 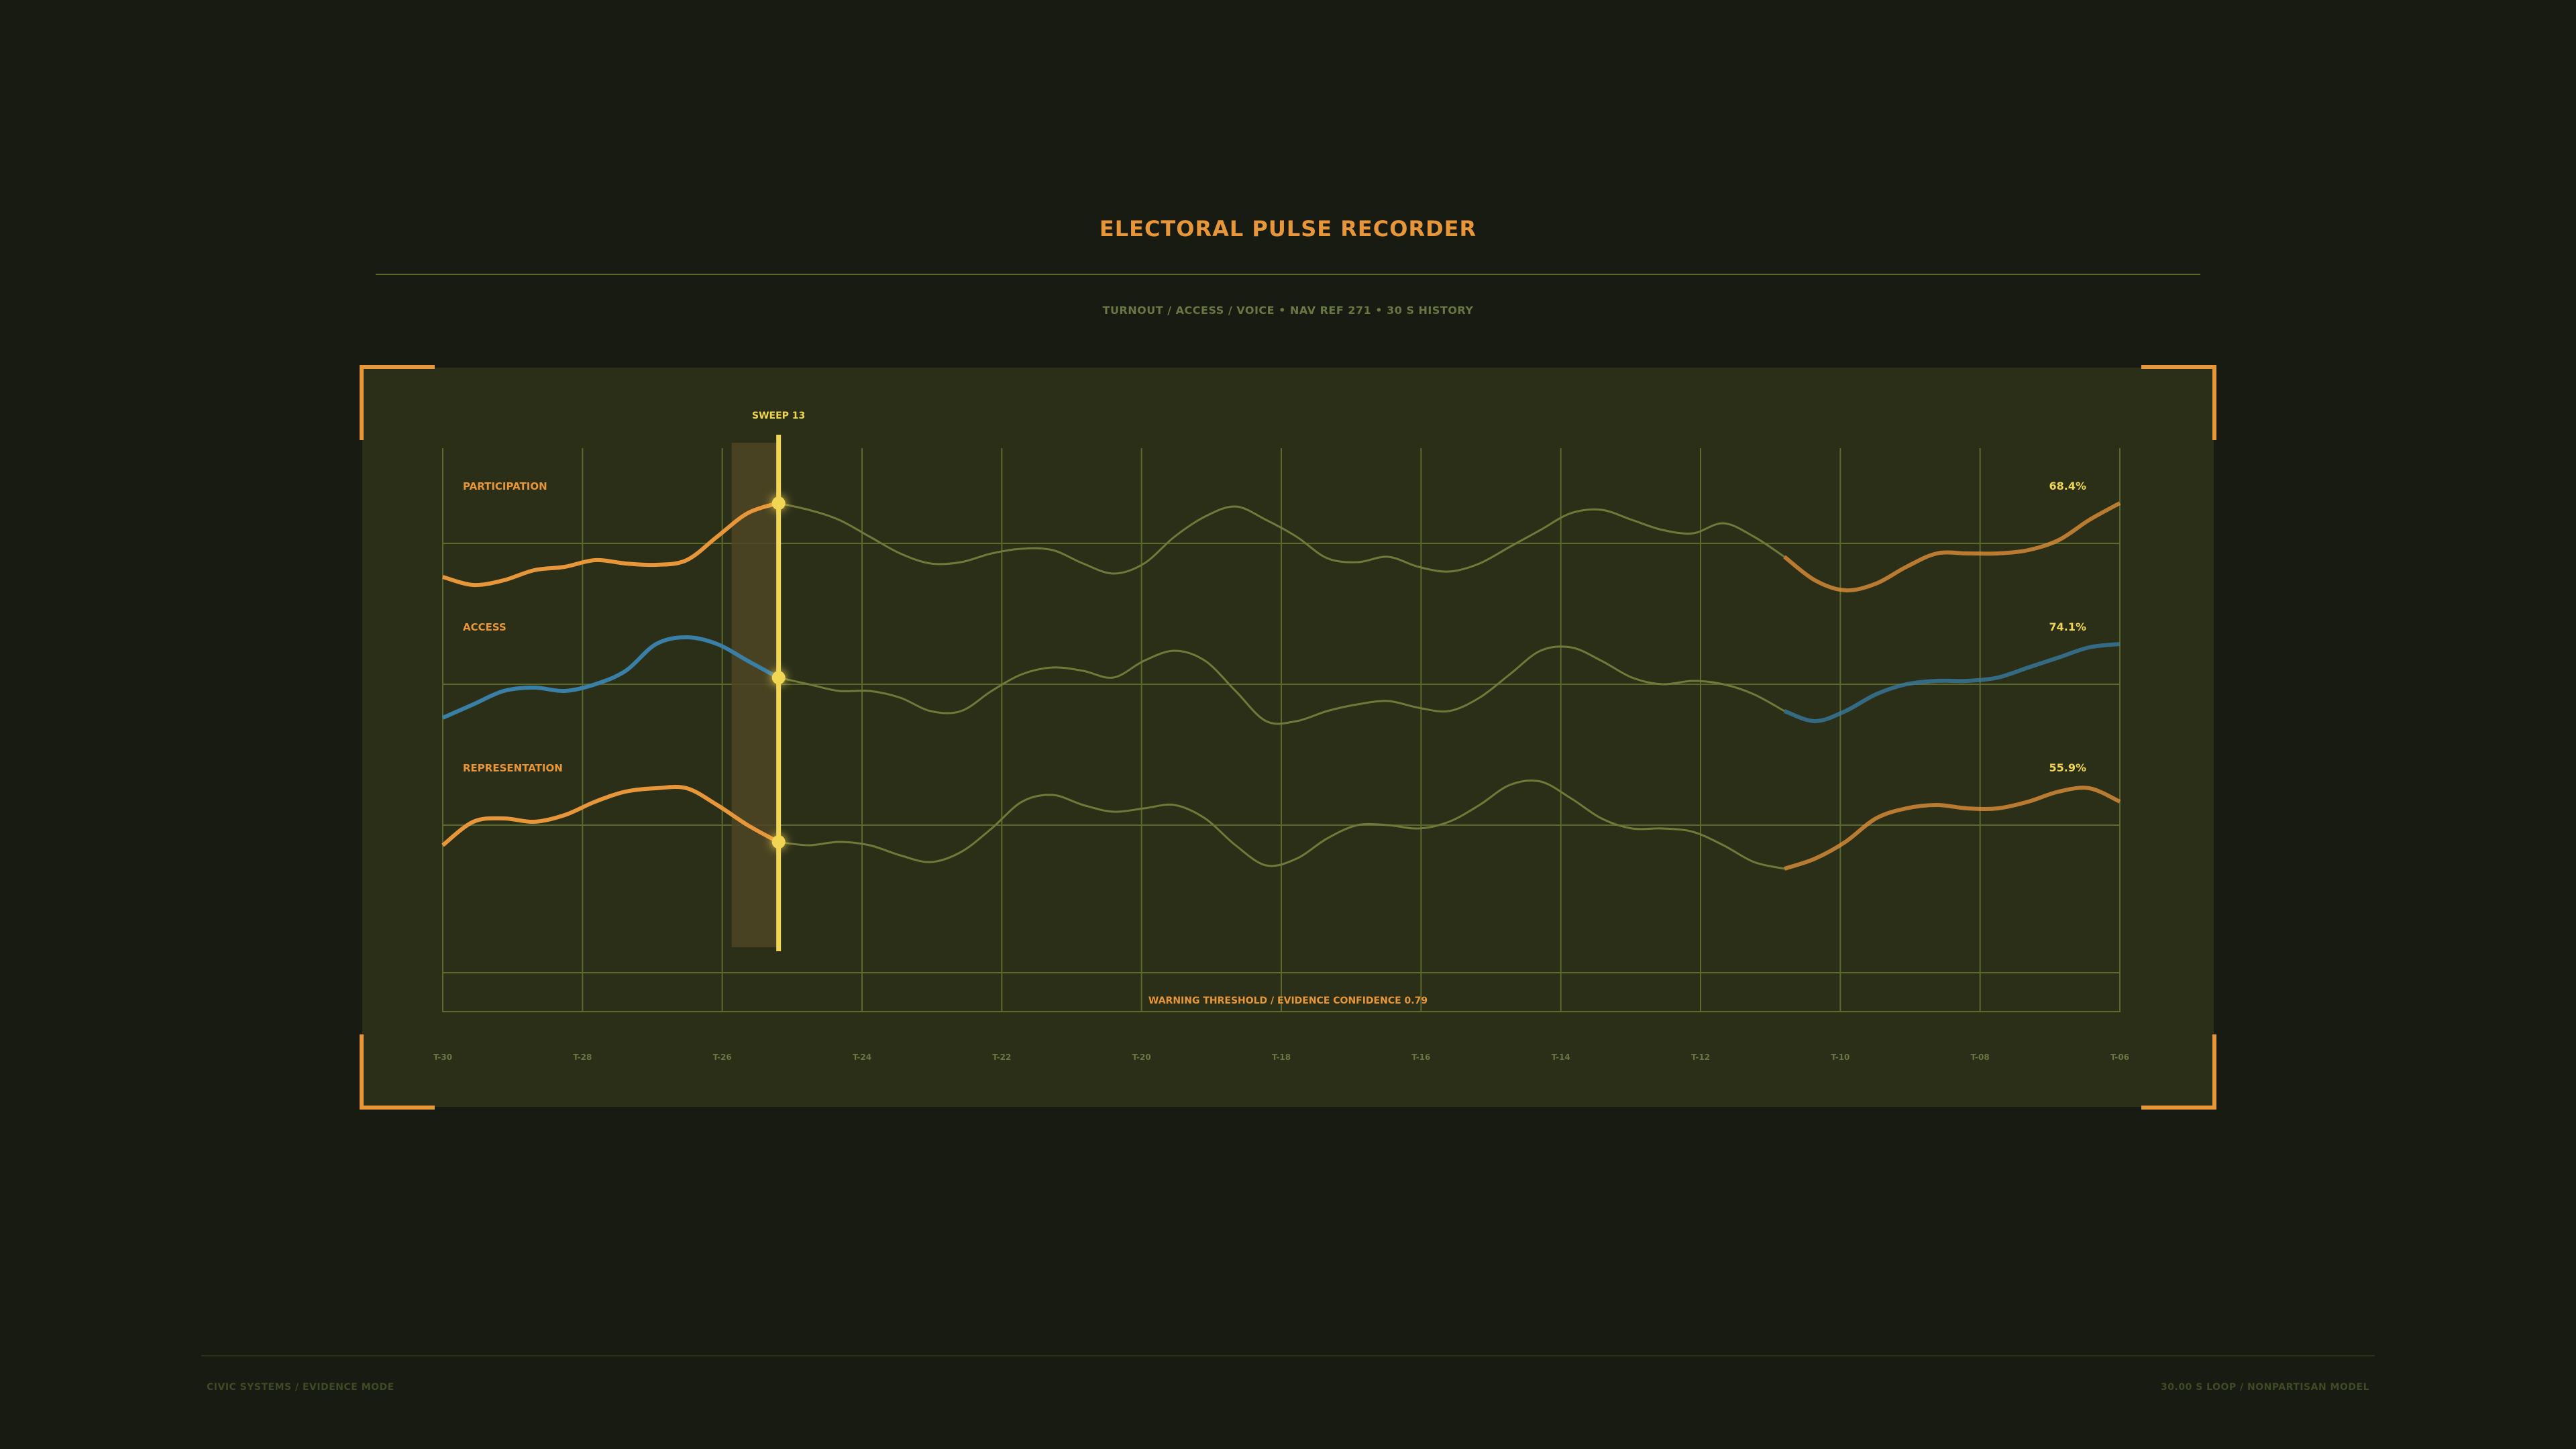 I want to click on x-tick-label: T-28, so click(x=582, y=1057).